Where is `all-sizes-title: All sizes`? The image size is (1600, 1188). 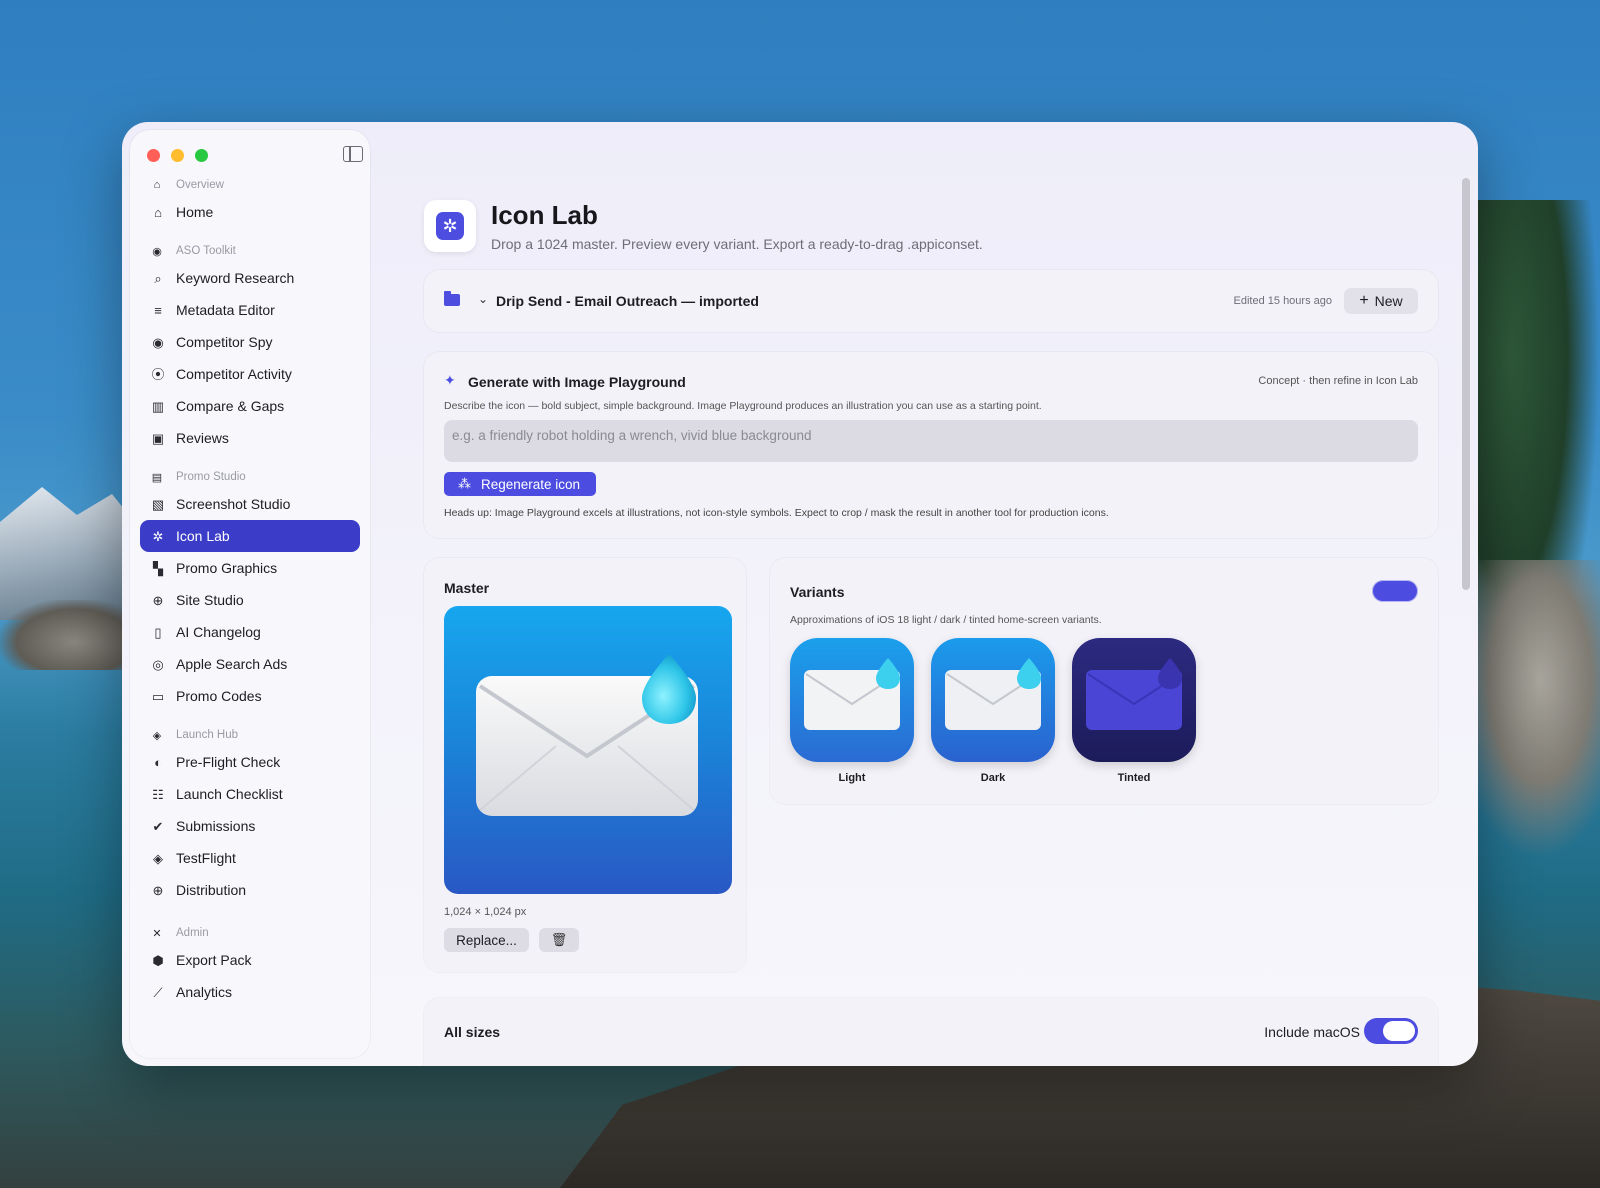
all-sizes-title: All sizes is located at coordinates (472, 1032).